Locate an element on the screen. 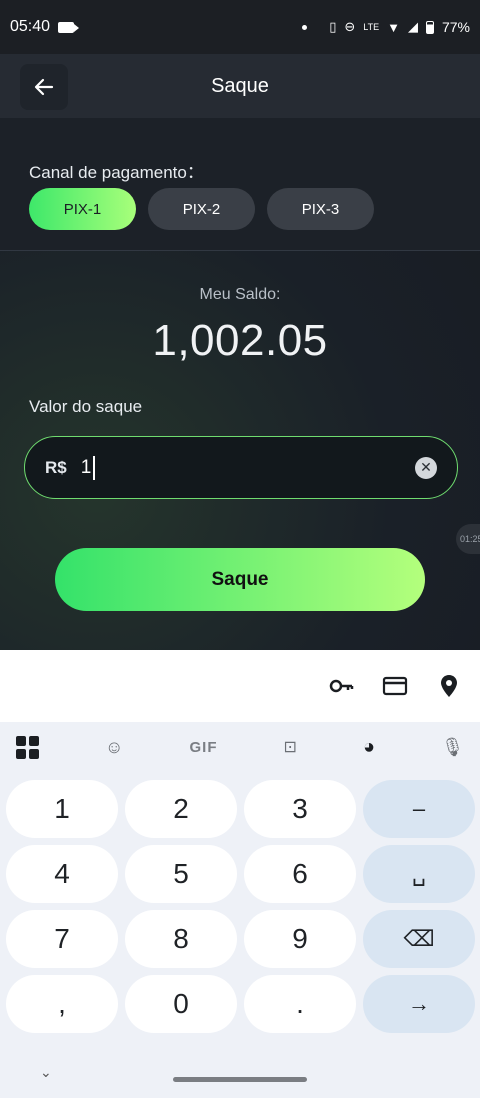 The height and width of the screenshot is (1098, 480). key-8: 8 is located at coordinates (181, 939).